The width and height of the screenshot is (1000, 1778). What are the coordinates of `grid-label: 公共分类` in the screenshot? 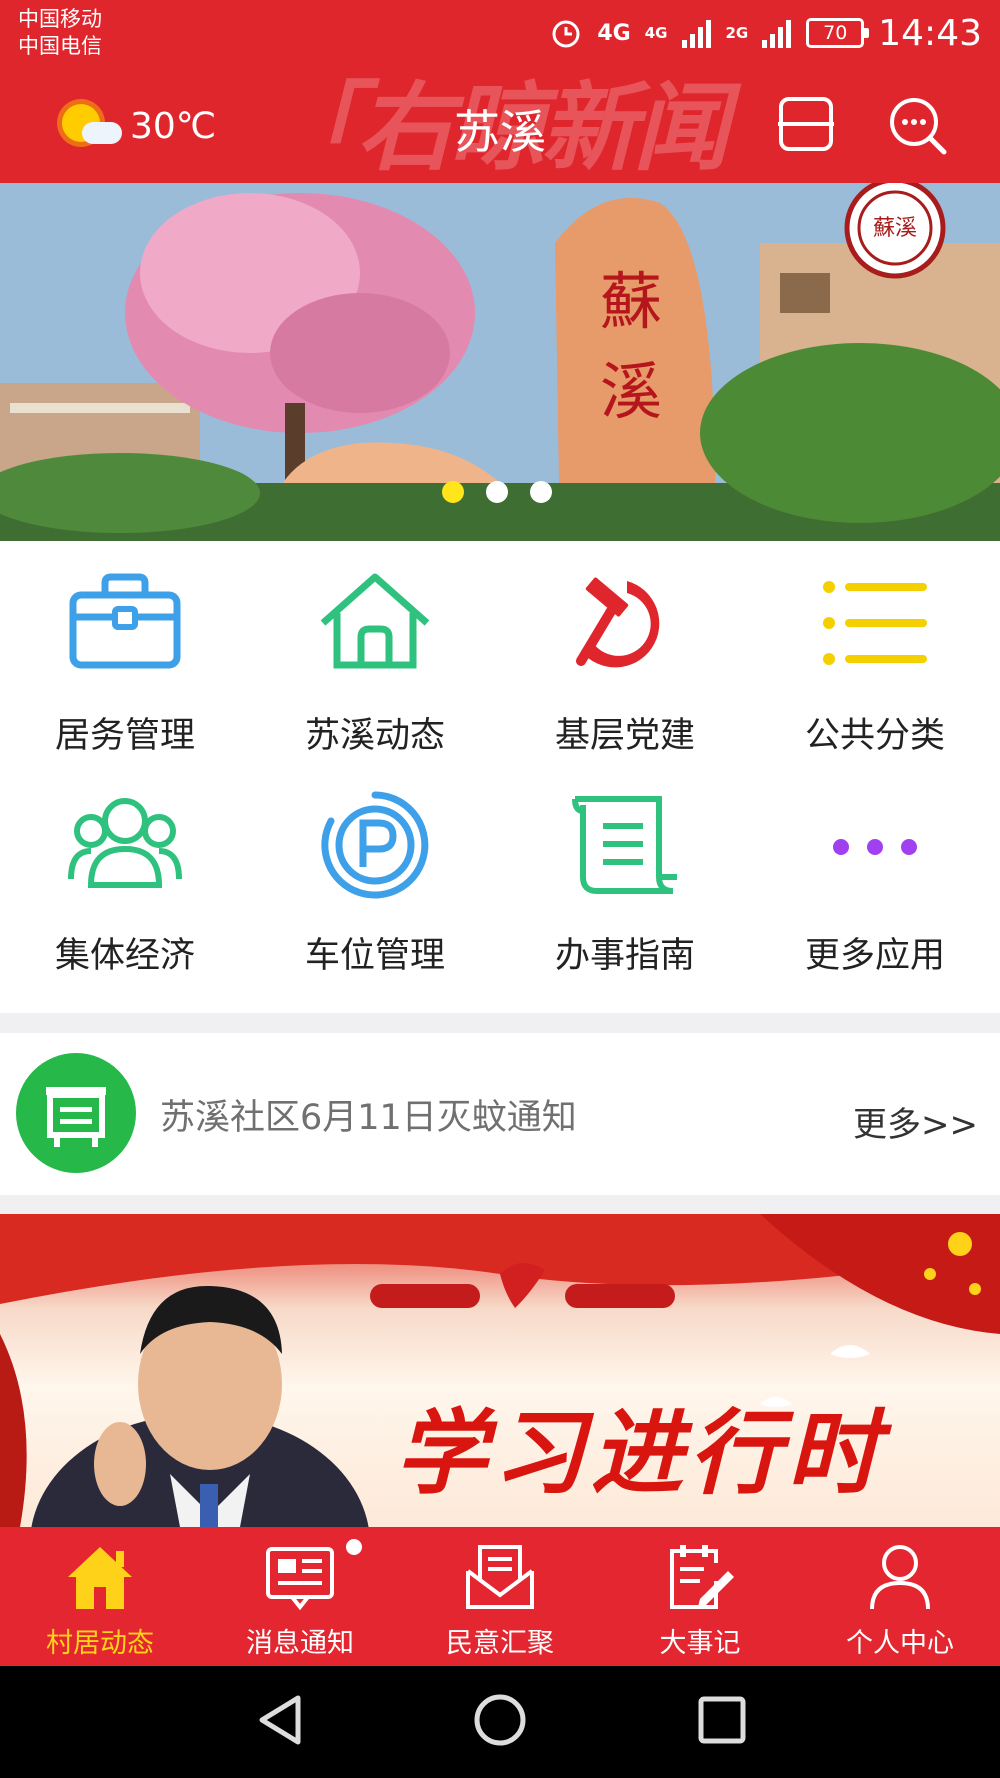 It's located at (874, 736).